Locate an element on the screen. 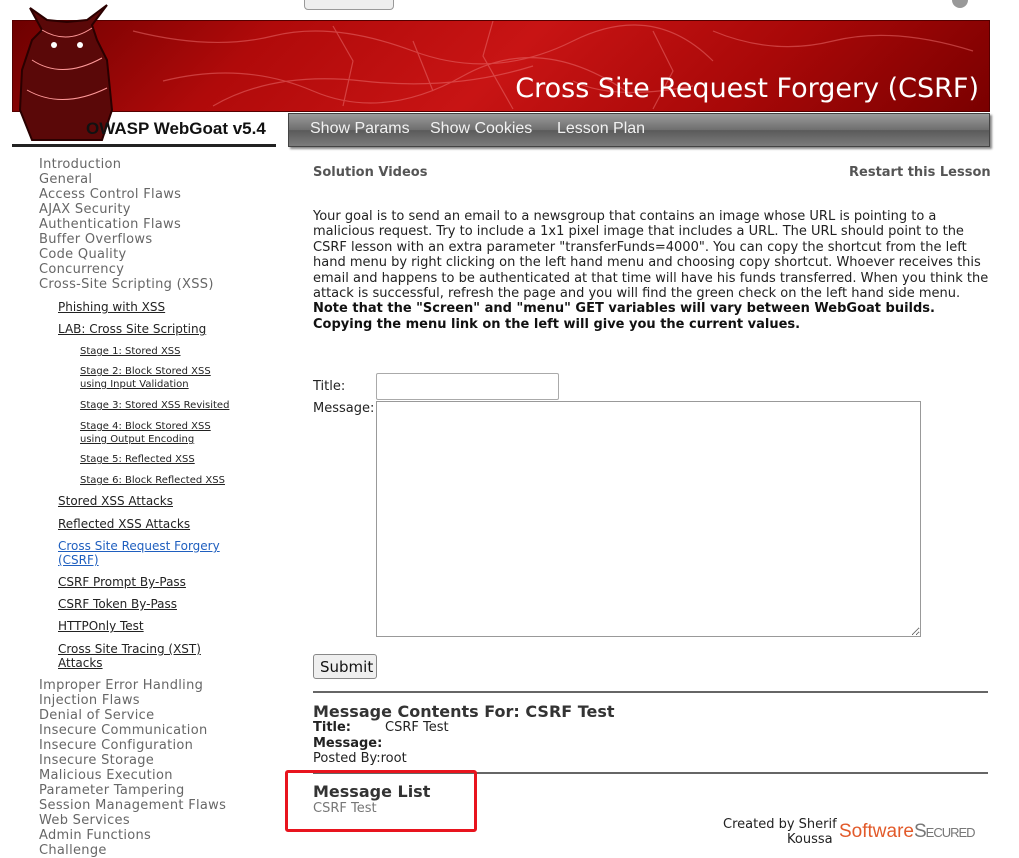 Image resolution: width=1019 pixels, height=858 pixels. menu-category-session-management: Session Management Flaws is located at coordinates (132, 805).